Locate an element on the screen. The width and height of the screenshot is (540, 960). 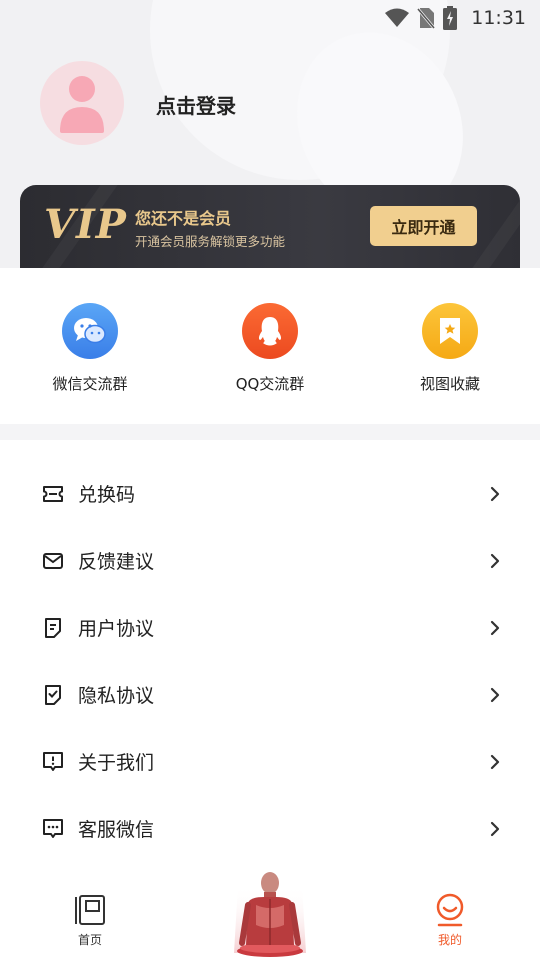
wechat-icon is located at coordinates (90, 331).